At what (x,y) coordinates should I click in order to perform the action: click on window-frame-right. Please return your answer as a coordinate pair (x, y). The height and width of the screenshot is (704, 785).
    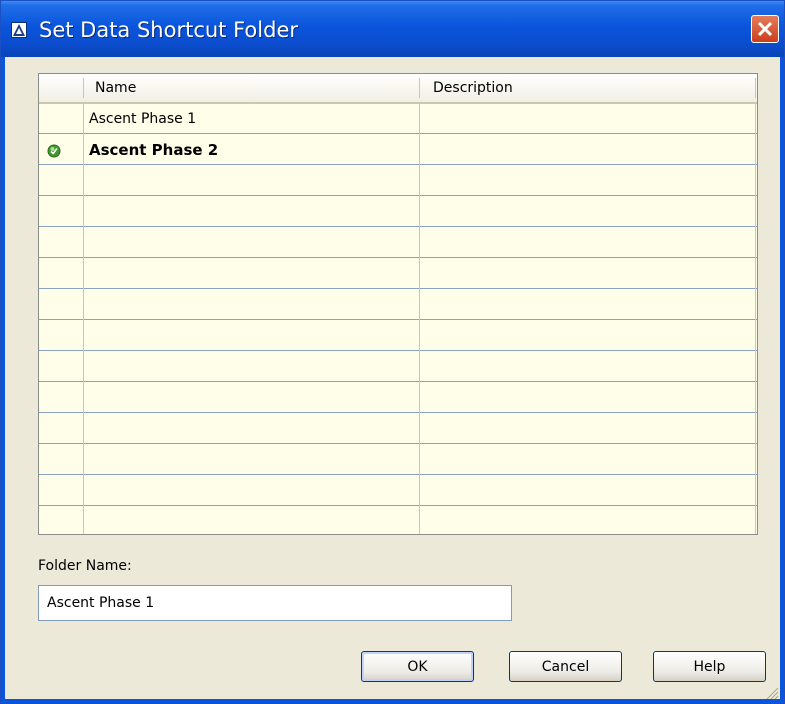
    Looking at the image, I should click on (782, 380).